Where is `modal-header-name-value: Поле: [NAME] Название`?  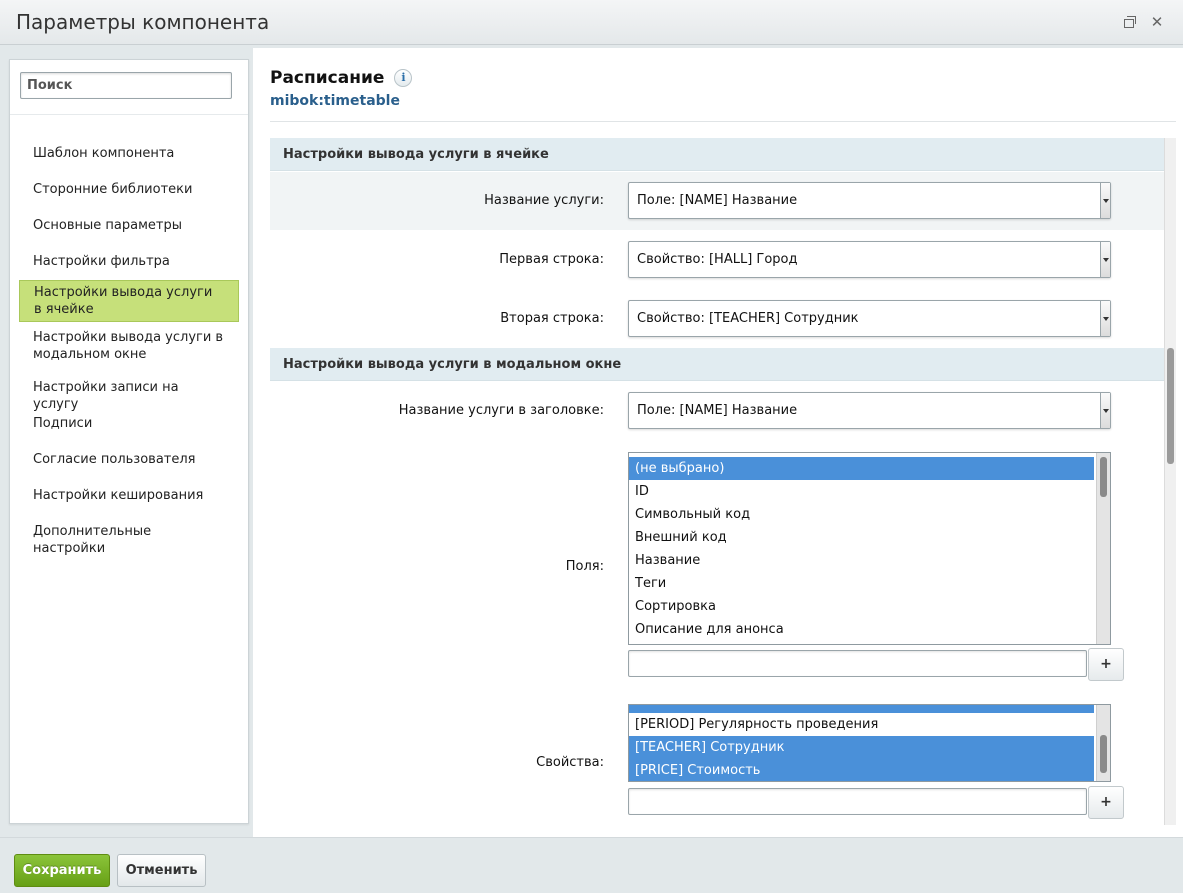 modal-header-name-value: Поле: [NAME] Название is located at coordinates (717, 410).